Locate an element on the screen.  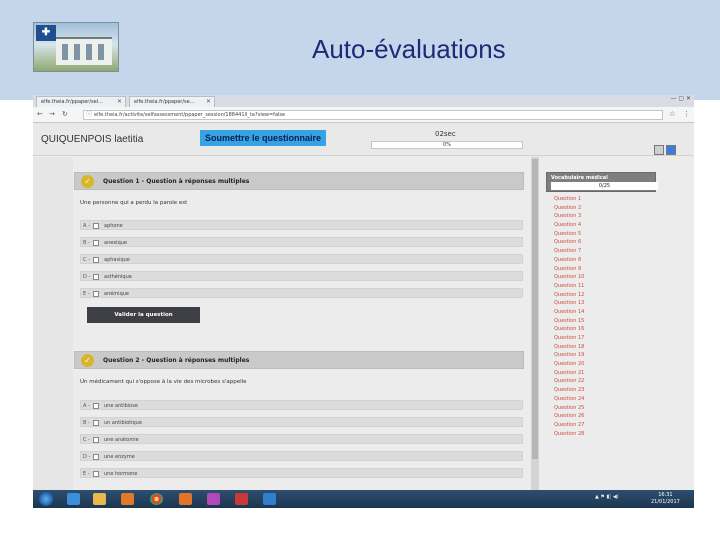
navigator-question-link: Question 8 is located at coordinates (604, 260).